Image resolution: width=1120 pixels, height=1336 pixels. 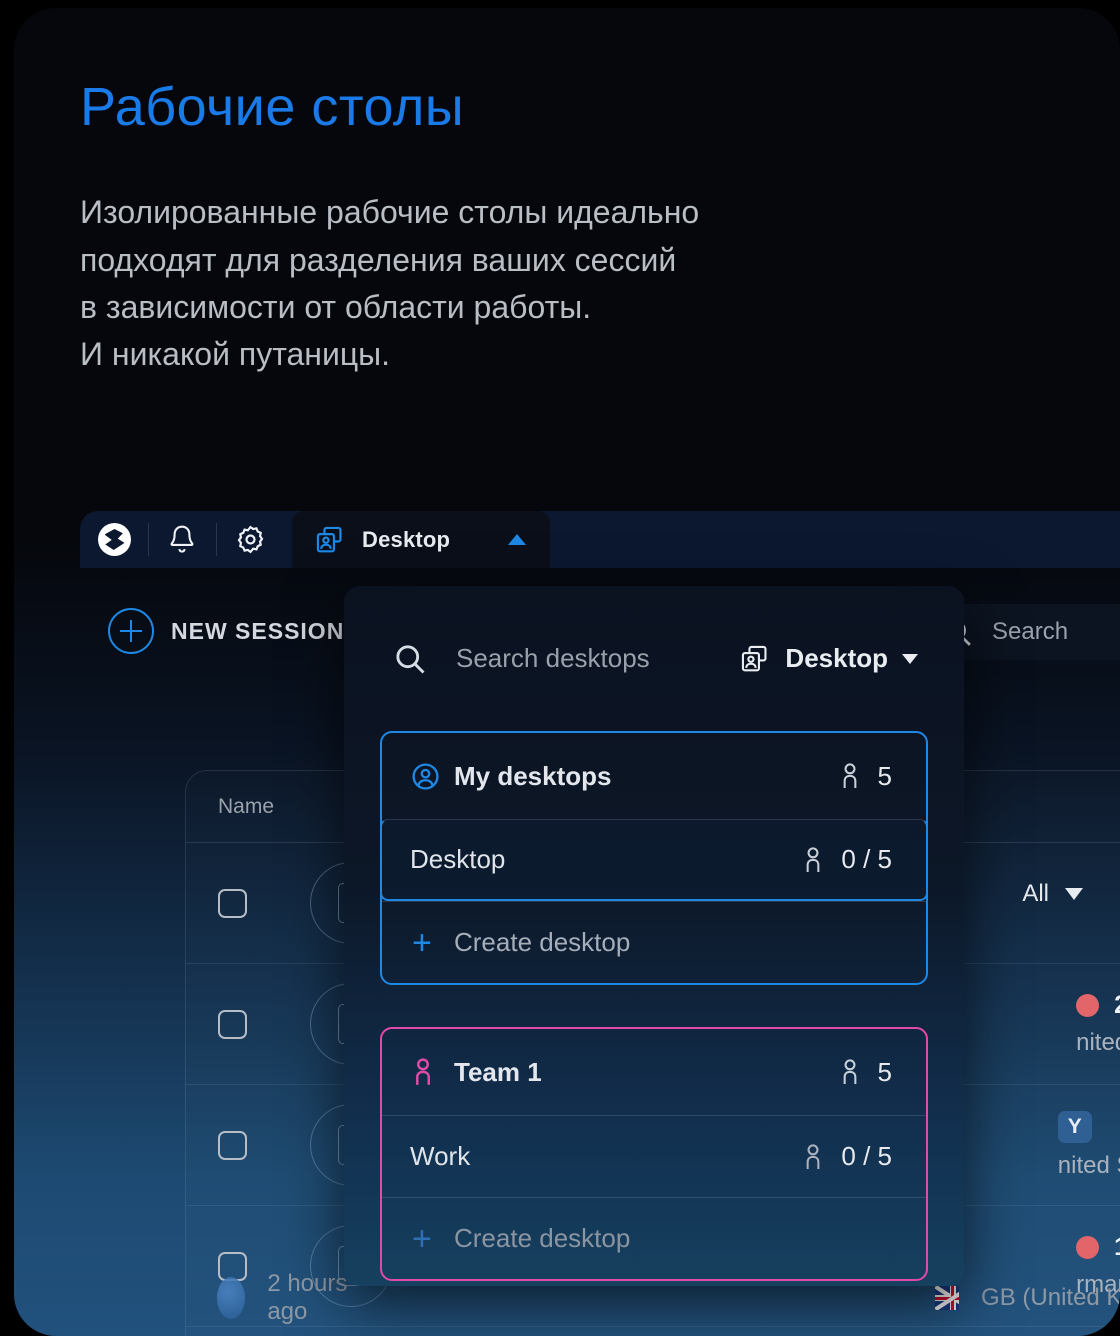 I want to click on dropdown-header: Search desktops Desktop, so click(x=654, y=658).